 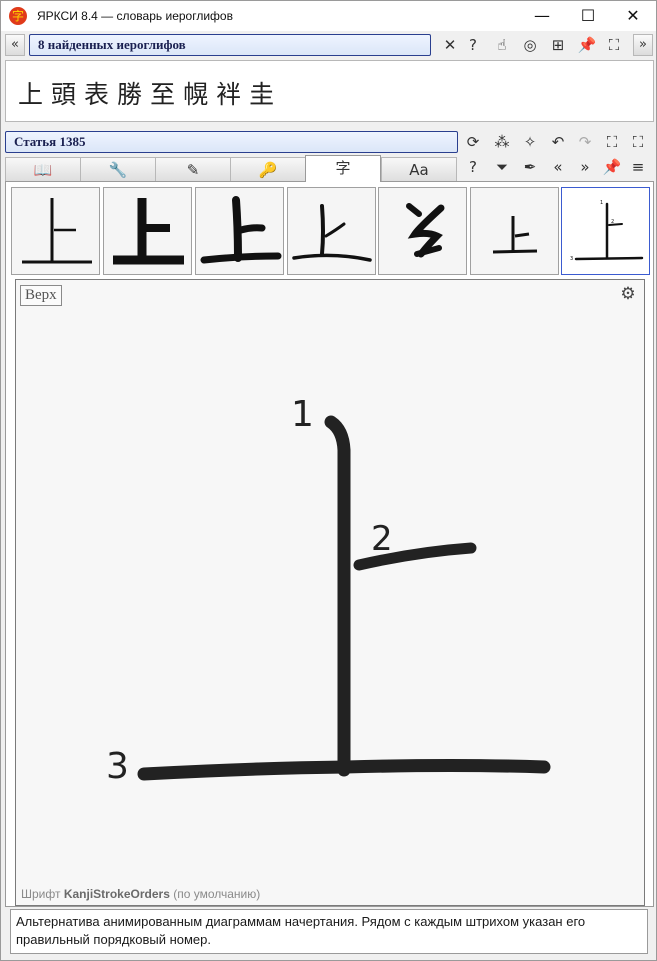 What do you see at coordinates (328, 16) in the screenshot?
I see `title-bar: 字 ЯРКСИ 8.4 — словарь иероглифов — ☐ ✕` at bounding box center [328, 16].